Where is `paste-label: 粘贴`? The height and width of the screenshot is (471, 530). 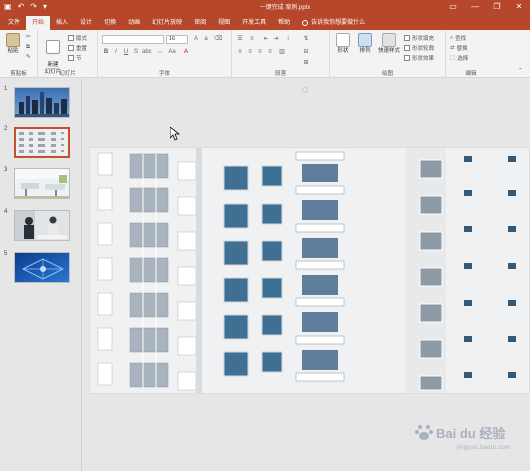
paste-label: 粘贴 is located at coordinates (13, 51).